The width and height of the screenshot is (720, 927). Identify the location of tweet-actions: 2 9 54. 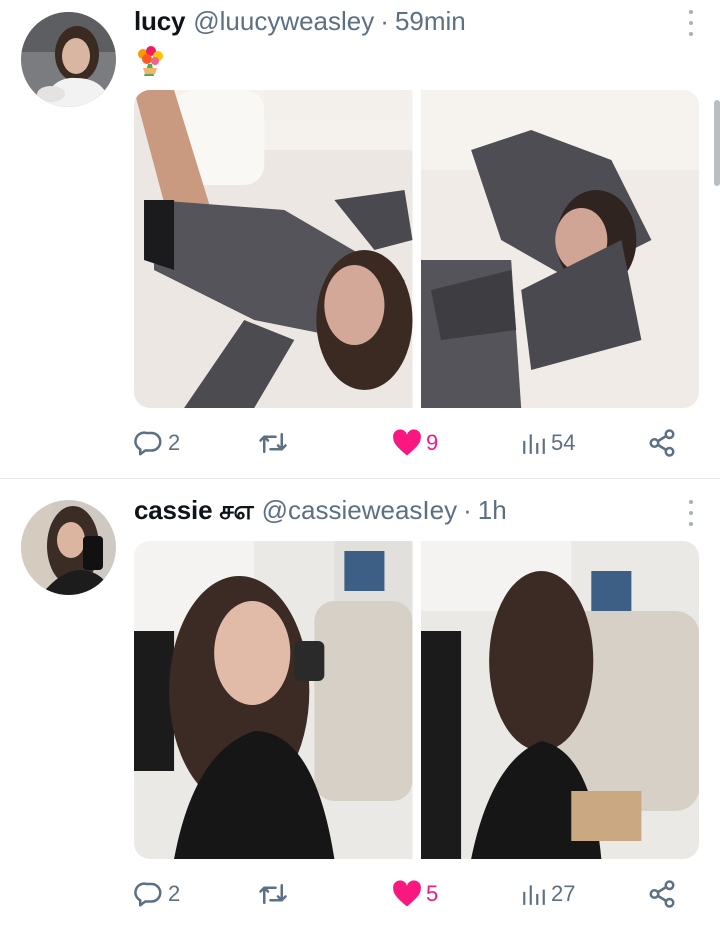
(414, 443).